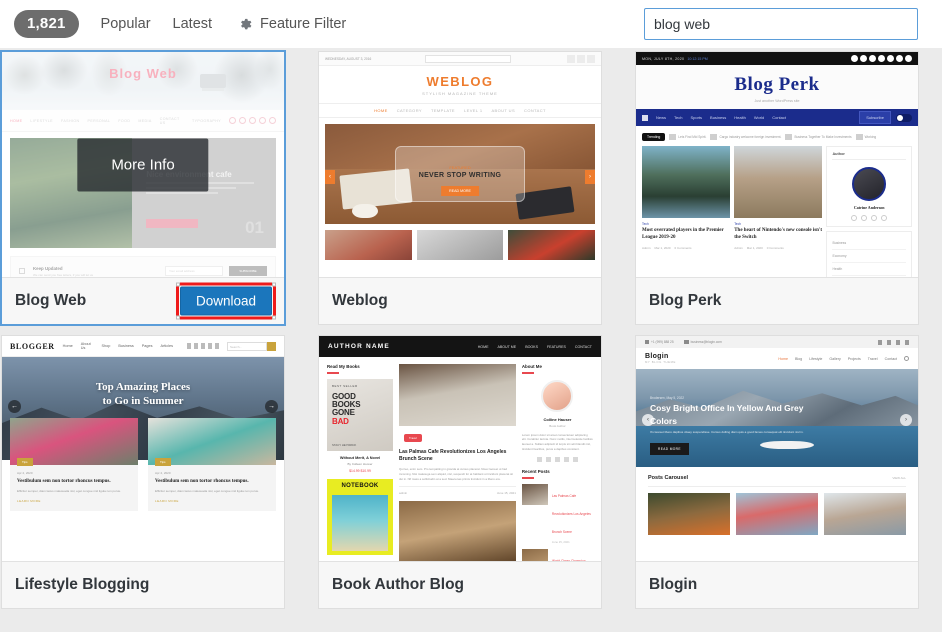  What do you see at coordinates (106, 346) in the screenshot?
I see `preview-nav-item: Shop` at bounding box center [106, 346].